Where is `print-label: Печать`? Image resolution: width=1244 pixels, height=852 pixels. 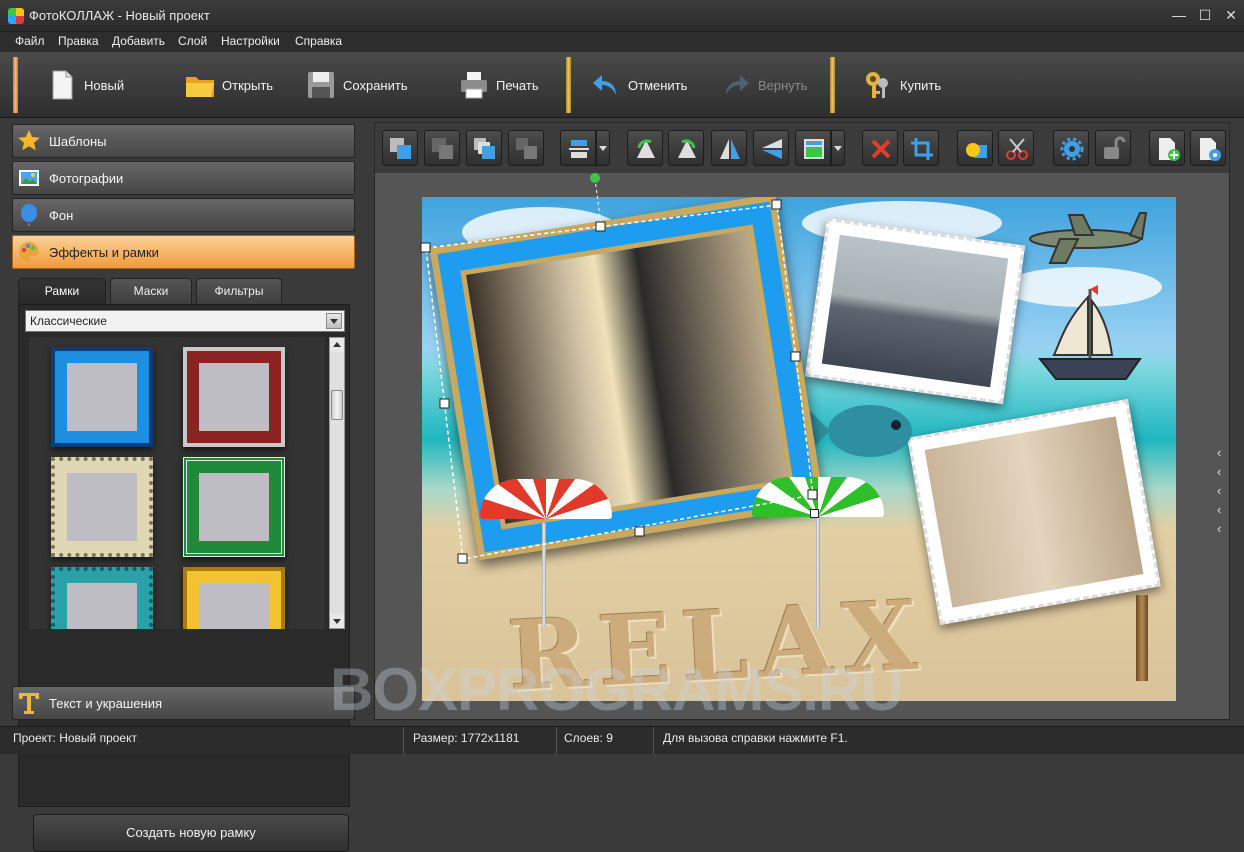
print-label: Печать is located at coordinates (517, 85).